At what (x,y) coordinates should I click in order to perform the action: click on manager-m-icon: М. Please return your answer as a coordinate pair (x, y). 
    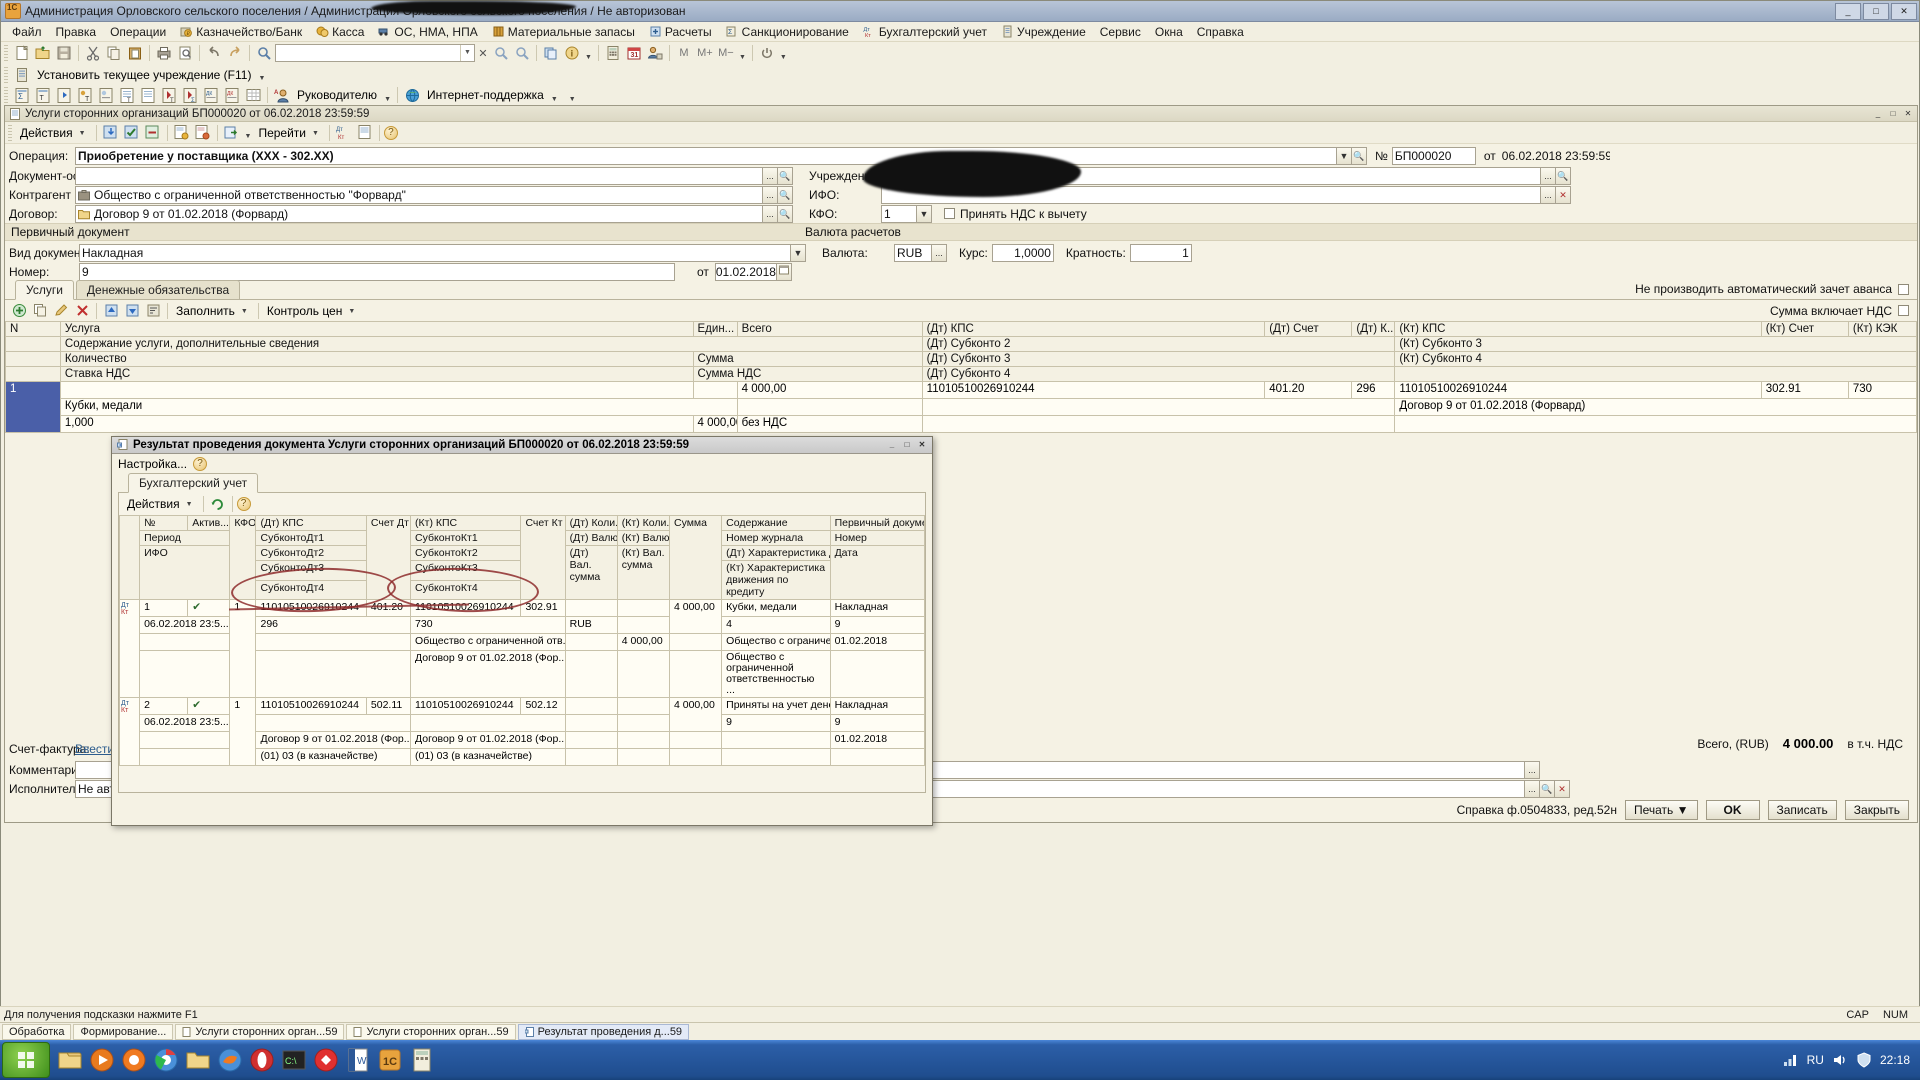
    Looking at the image, I should click on (684, 53).